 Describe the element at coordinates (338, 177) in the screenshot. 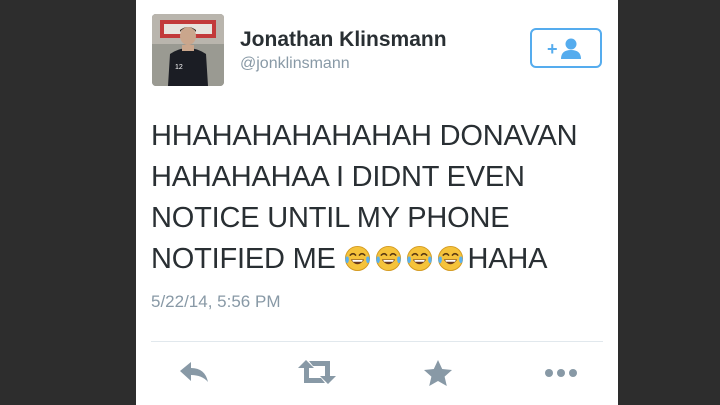

I see `tweet-line: HAHAHAHAA I DIDNT EVEN` at that location.